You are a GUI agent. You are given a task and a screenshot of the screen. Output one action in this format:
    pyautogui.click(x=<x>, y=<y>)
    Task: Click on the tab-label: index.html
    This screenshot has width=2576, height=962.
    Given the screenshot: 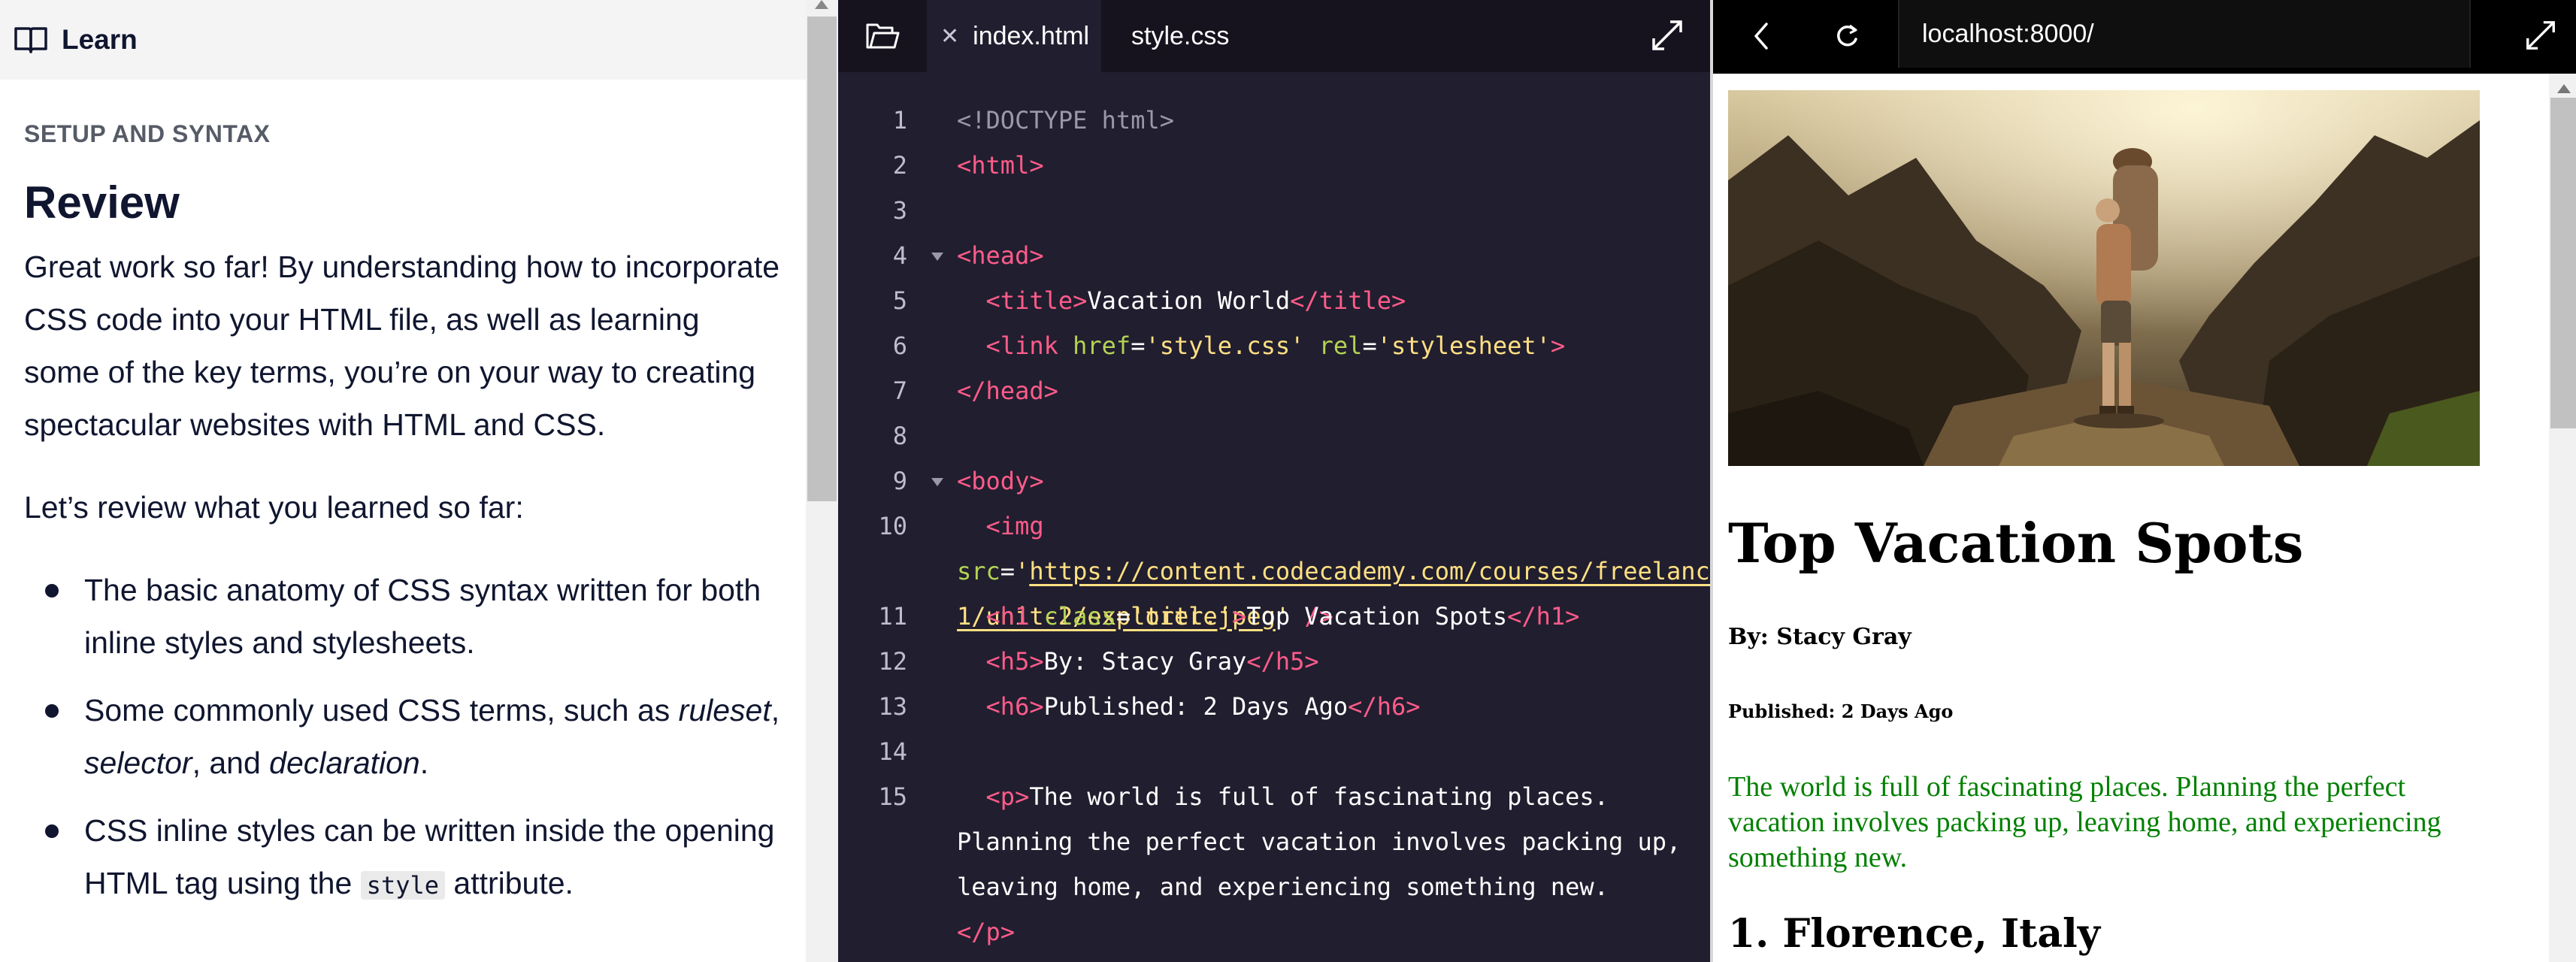 What is the action you would take?
    pyautogui.click(x=1031, y=36)
    